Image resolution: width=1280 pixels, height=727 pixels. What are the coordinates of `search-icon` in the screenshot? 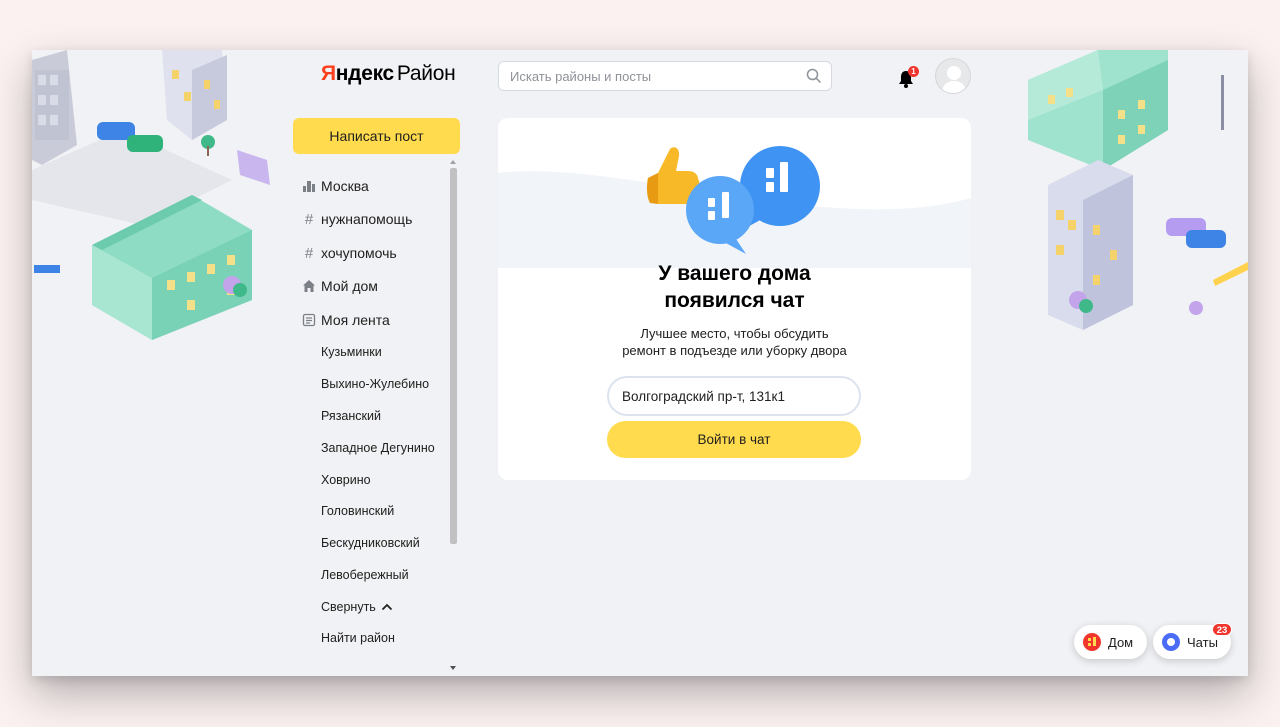 It's located at (814, 76).